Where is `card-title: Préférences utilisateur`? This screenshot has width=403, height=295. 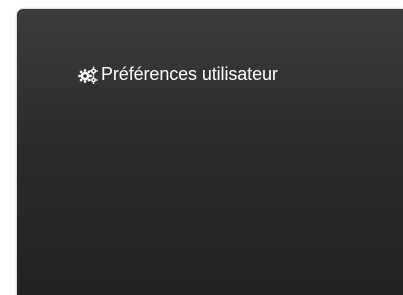 card-title: Préférences utilisateur is located at coordinates (189, 74).